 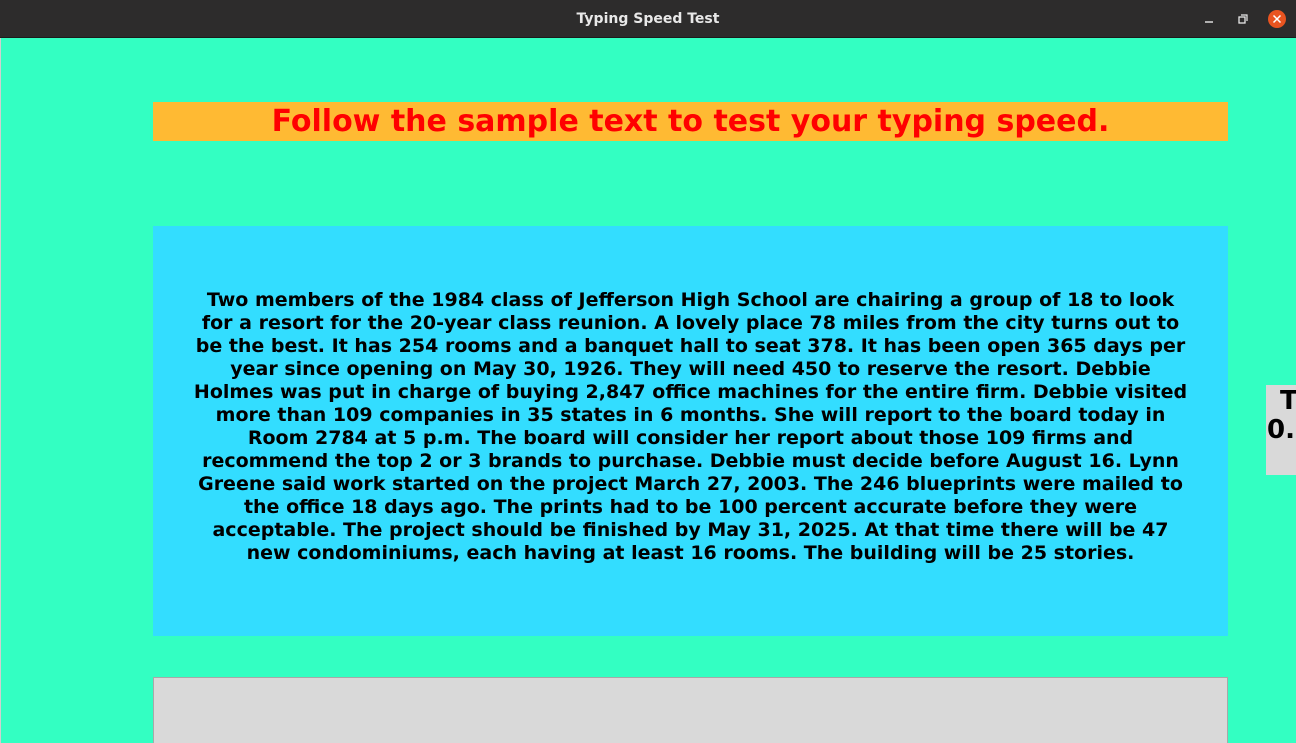 I want to click on minimize-icon, so click(x=1209, y=19).